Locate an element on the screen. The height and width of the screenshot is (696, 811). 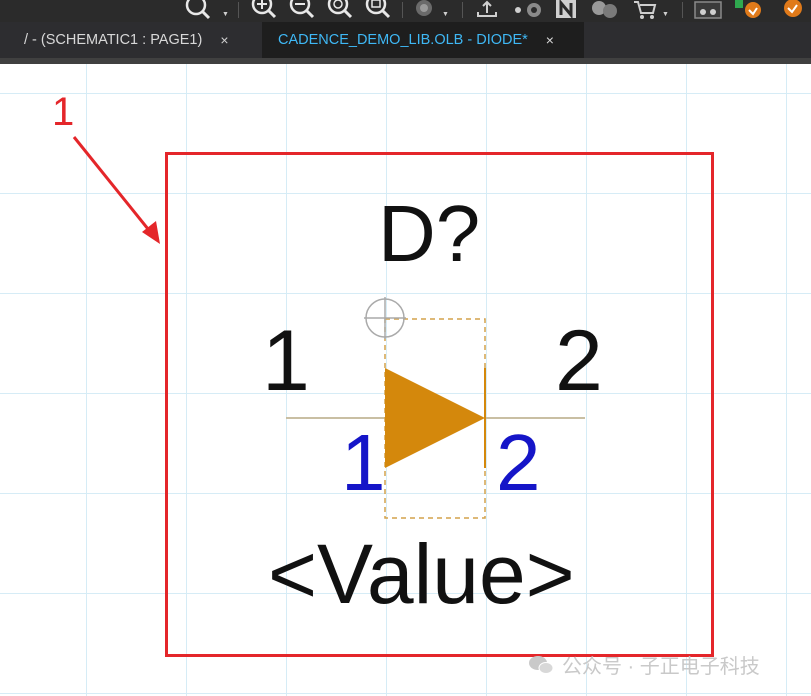
board-icon is located at coordinates (708, 10).